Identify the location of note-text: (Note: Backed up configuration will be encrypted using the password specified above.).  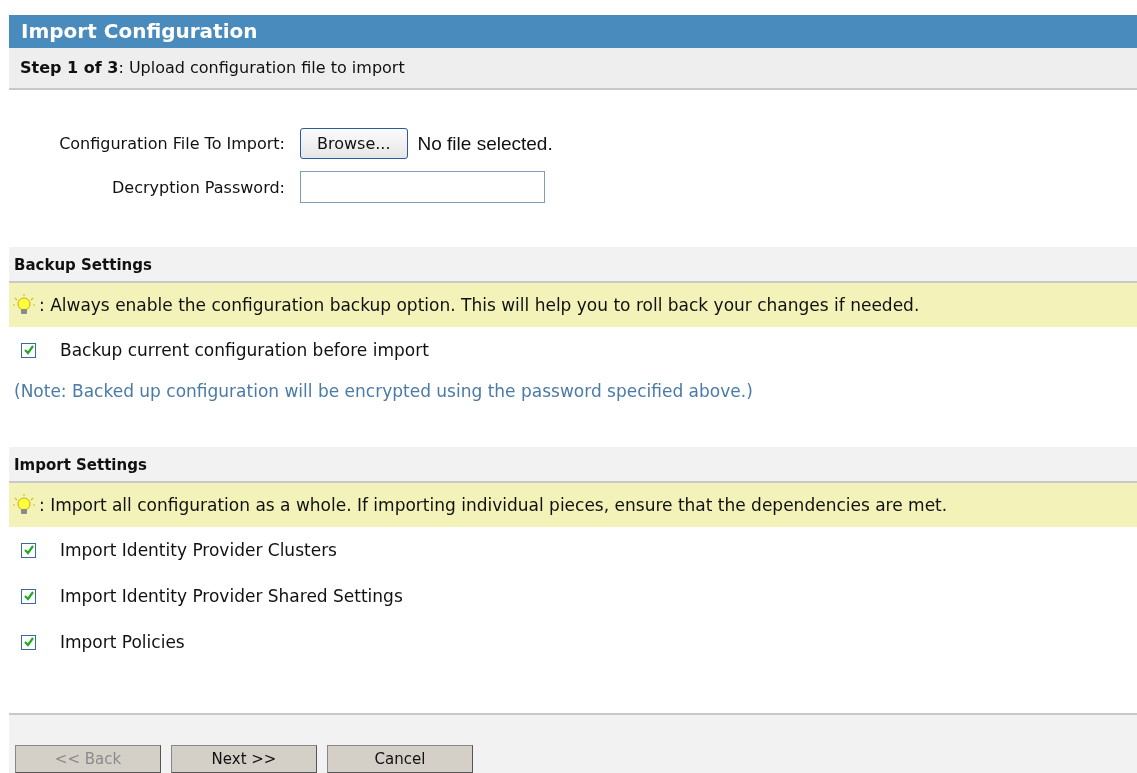
(383, 390).